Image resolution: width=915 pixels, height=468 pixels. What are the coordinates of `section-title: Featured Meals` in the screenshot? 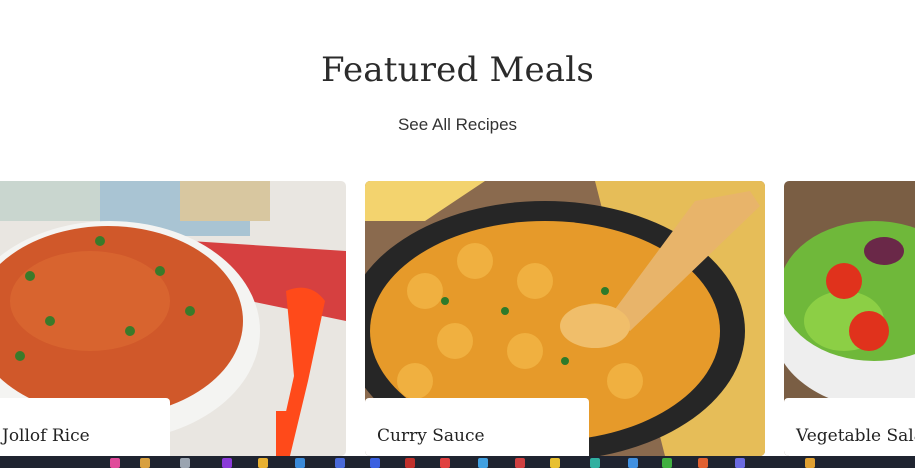 It's located at (457, 70).